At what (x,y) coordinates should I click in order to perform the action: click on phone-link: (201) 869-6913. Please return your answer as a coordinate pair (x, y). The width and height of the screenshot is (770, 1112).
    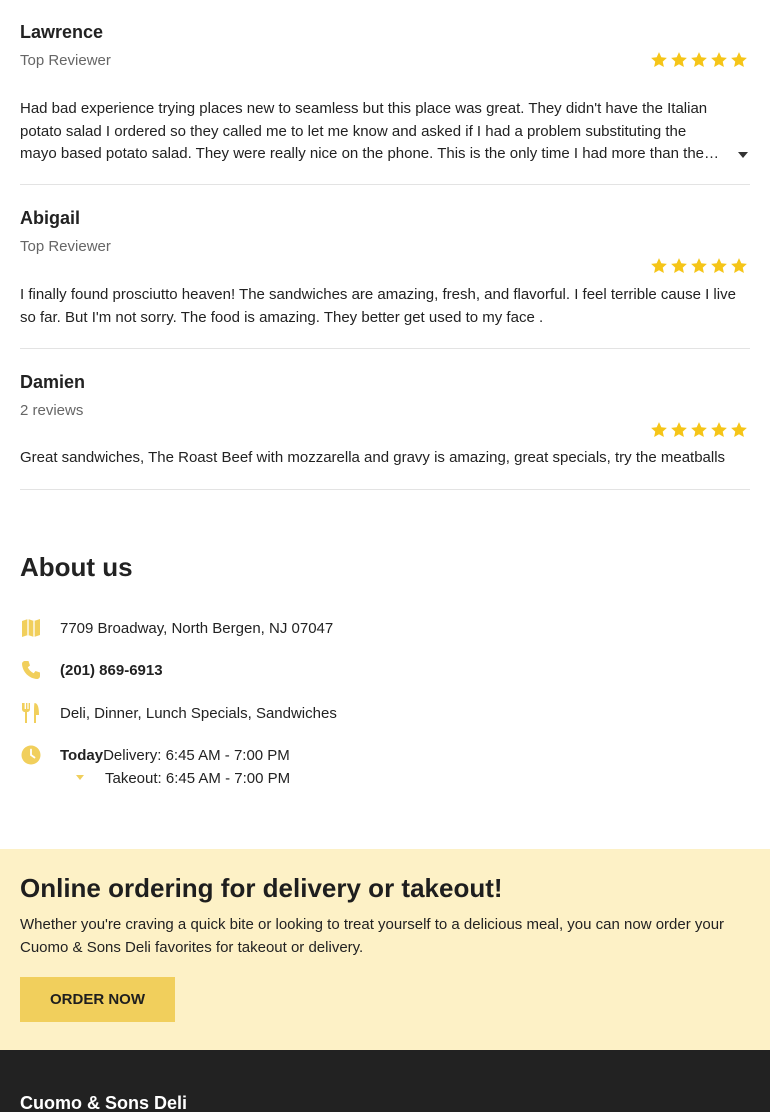
    Looking at the image, I should click on (111, 670).